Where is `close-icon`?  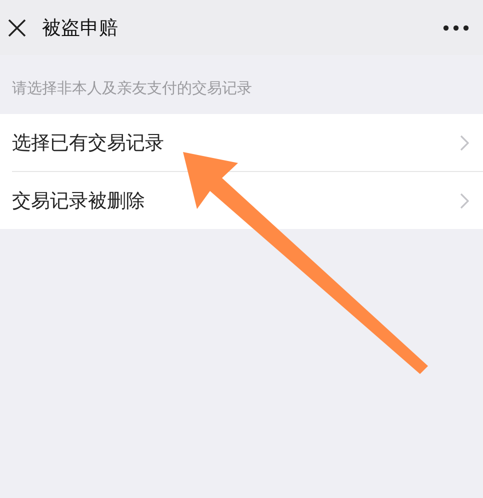 close-icon is located at coordinates (17, 27).